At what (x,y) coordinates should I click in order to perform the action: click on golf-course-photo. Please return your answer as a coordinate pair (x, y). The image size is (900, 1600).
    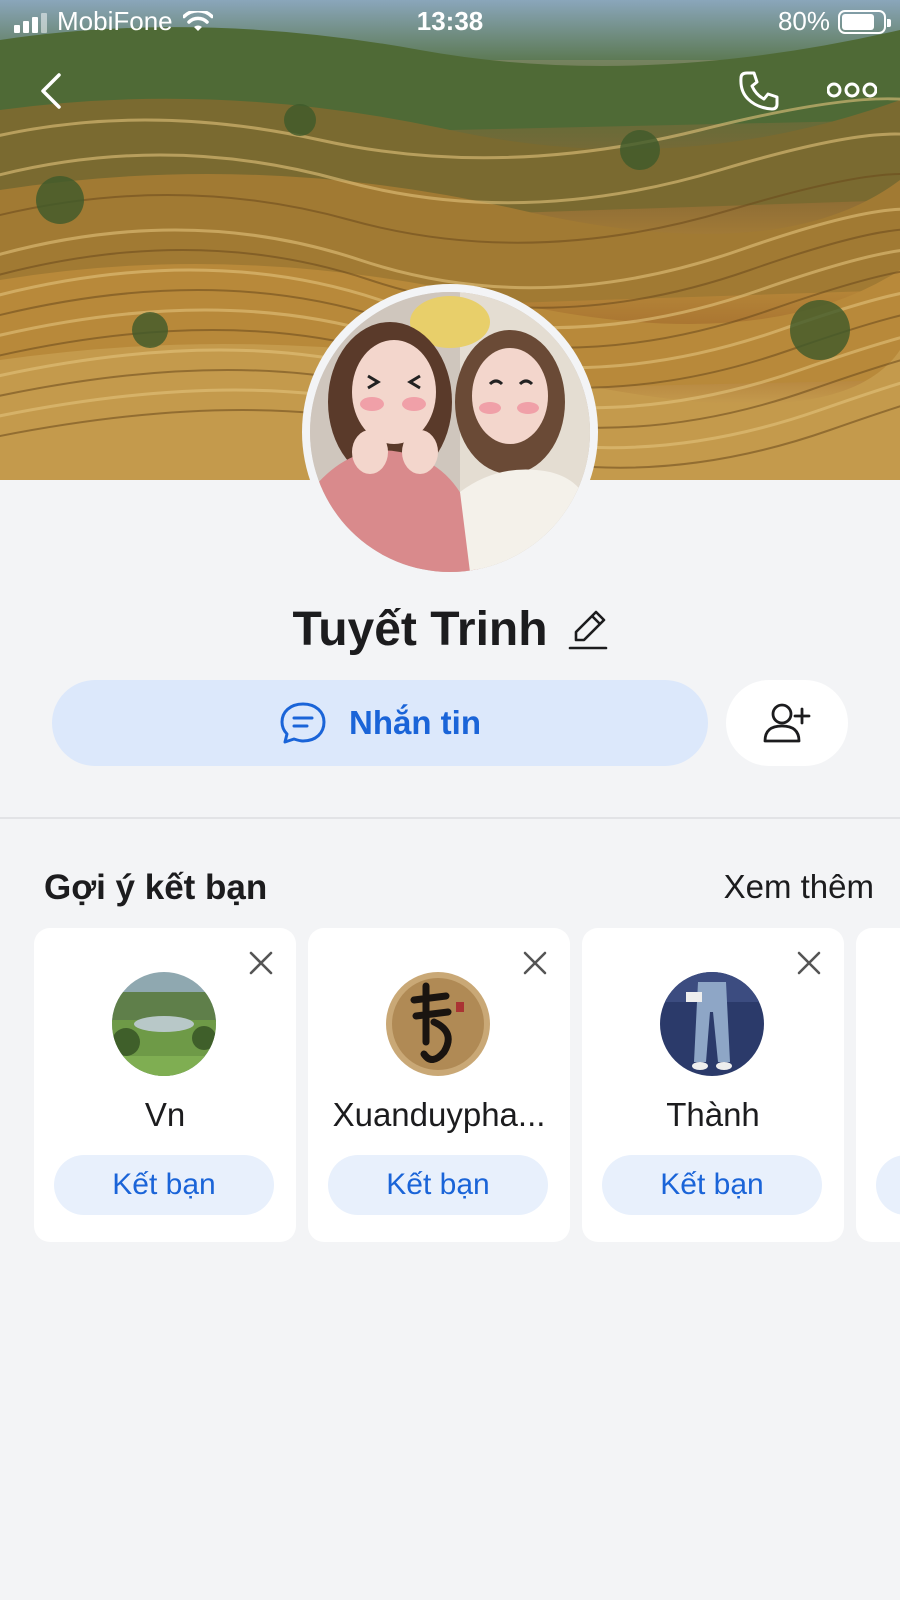
    Looking at the image, I should click on (164, 1024).